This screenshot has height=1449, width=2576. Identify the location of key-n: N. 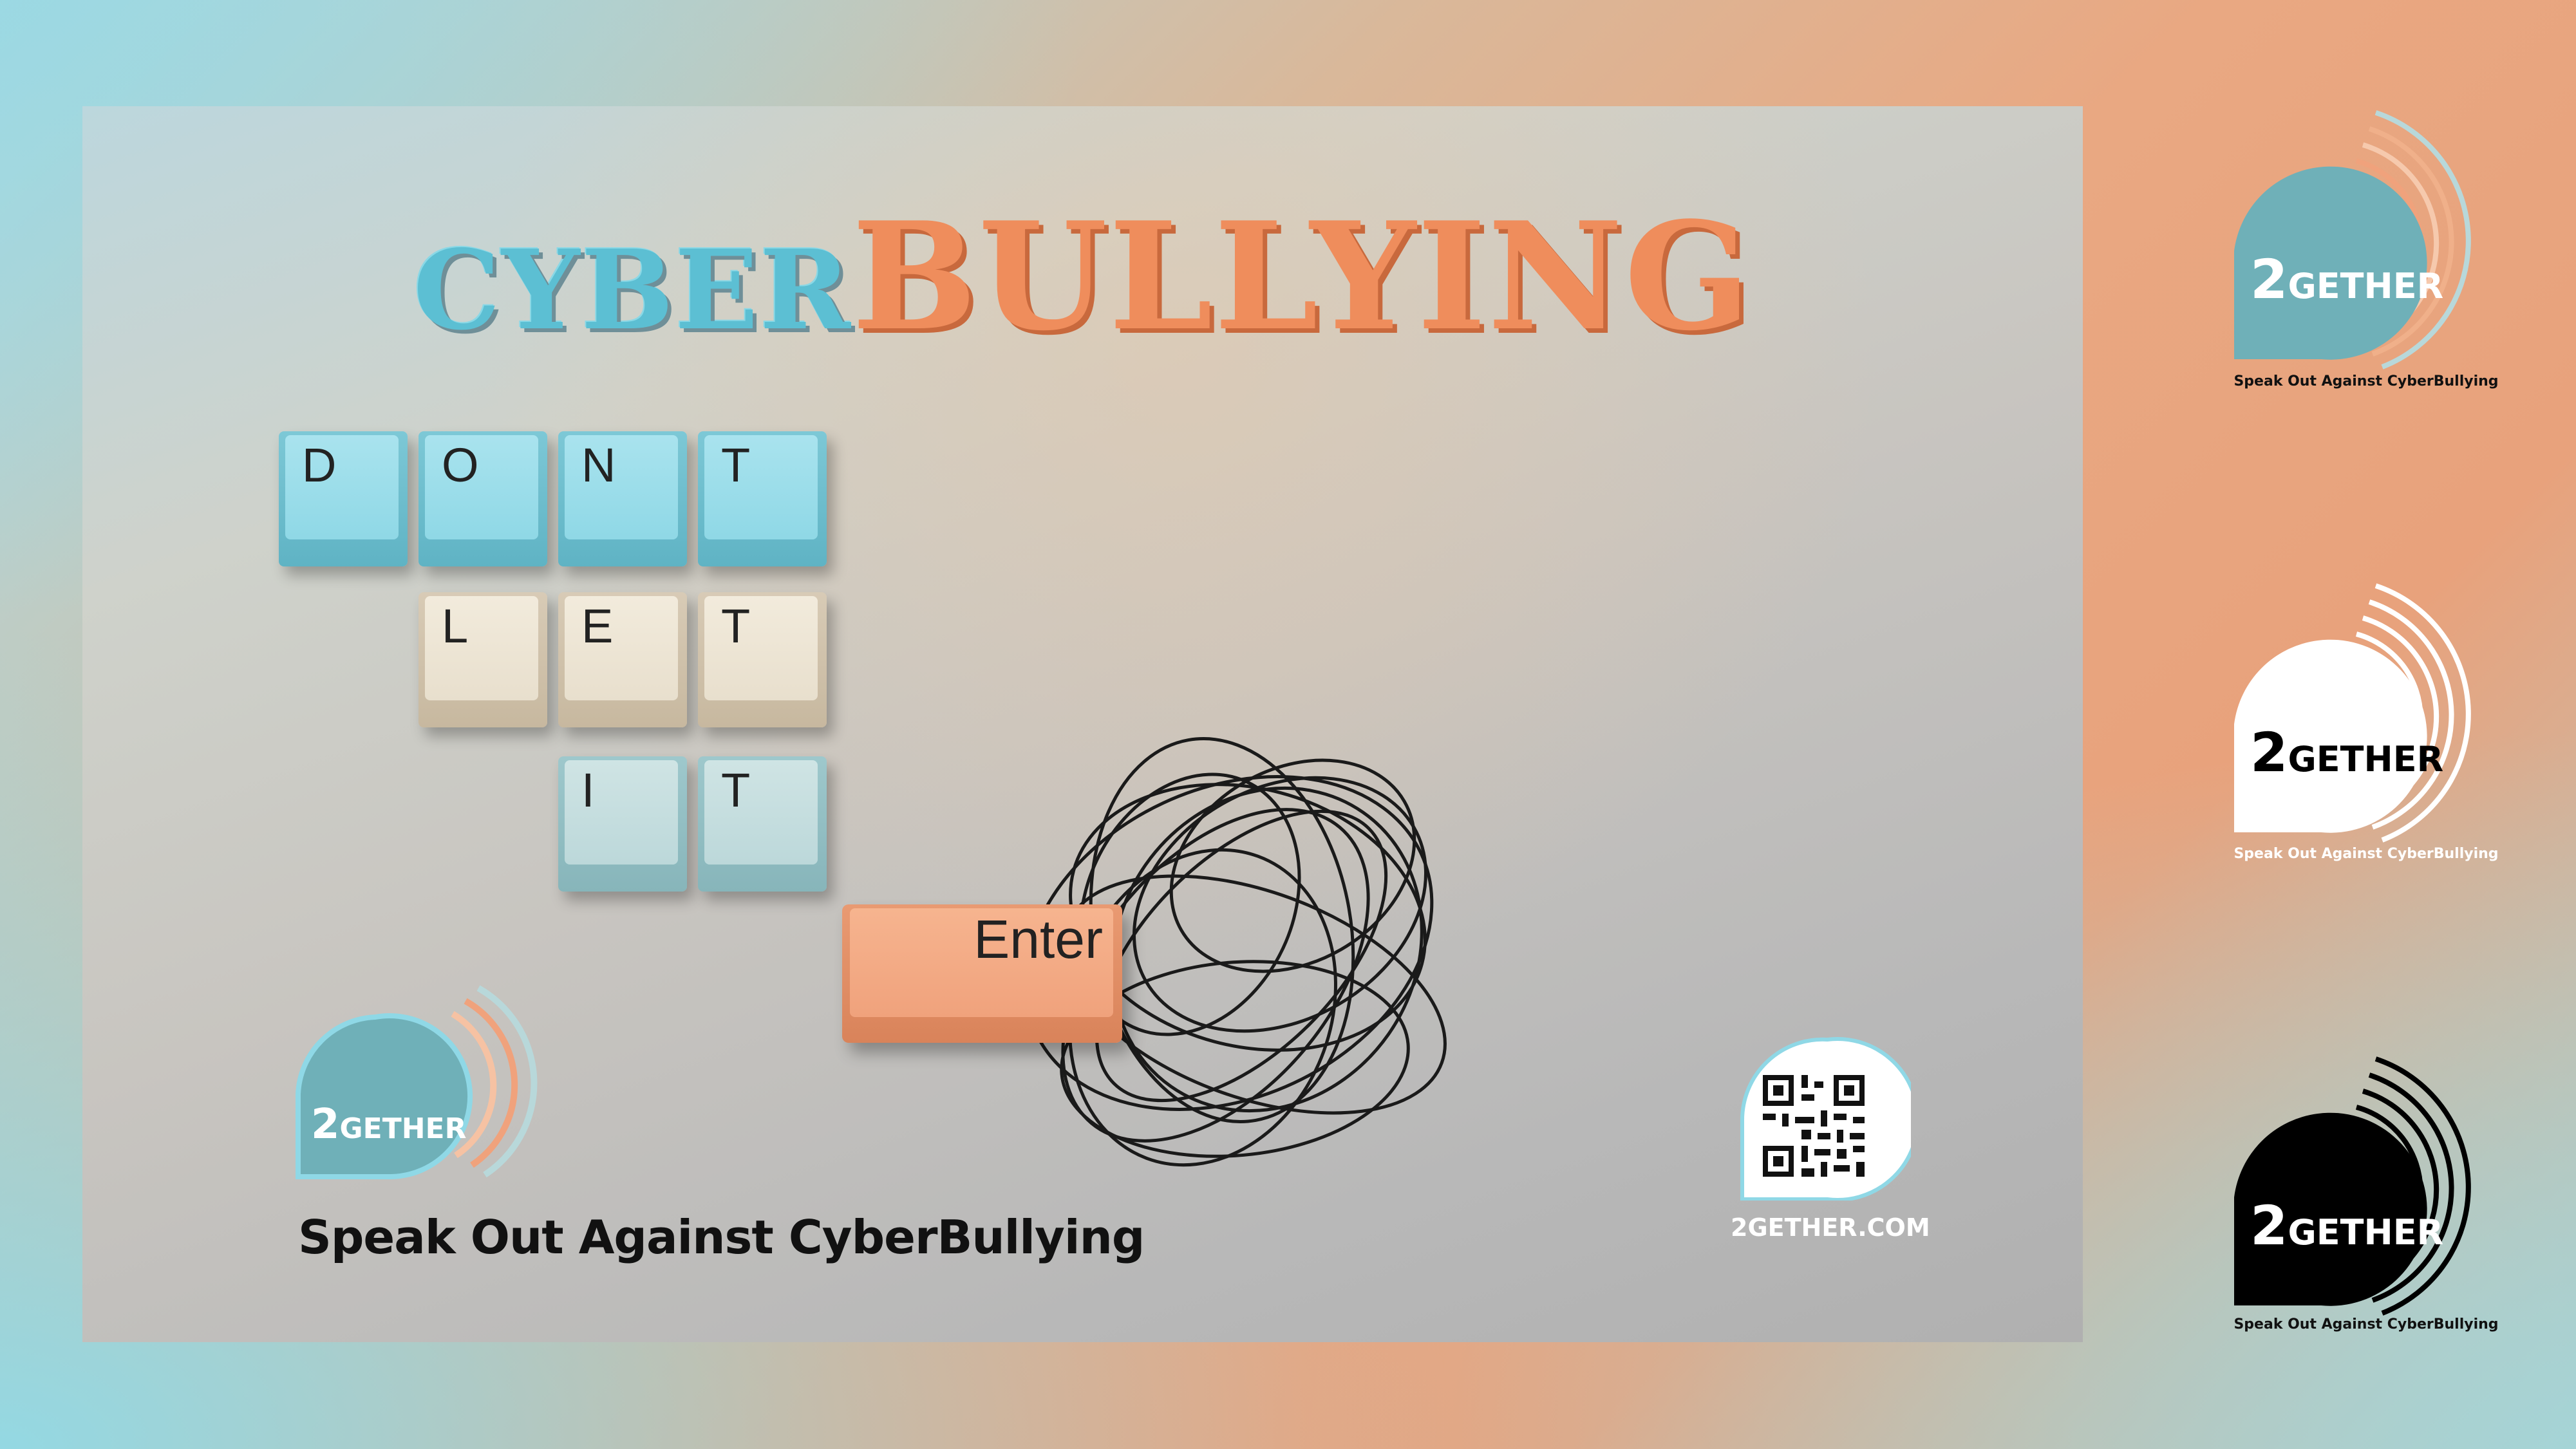
(622, 498).